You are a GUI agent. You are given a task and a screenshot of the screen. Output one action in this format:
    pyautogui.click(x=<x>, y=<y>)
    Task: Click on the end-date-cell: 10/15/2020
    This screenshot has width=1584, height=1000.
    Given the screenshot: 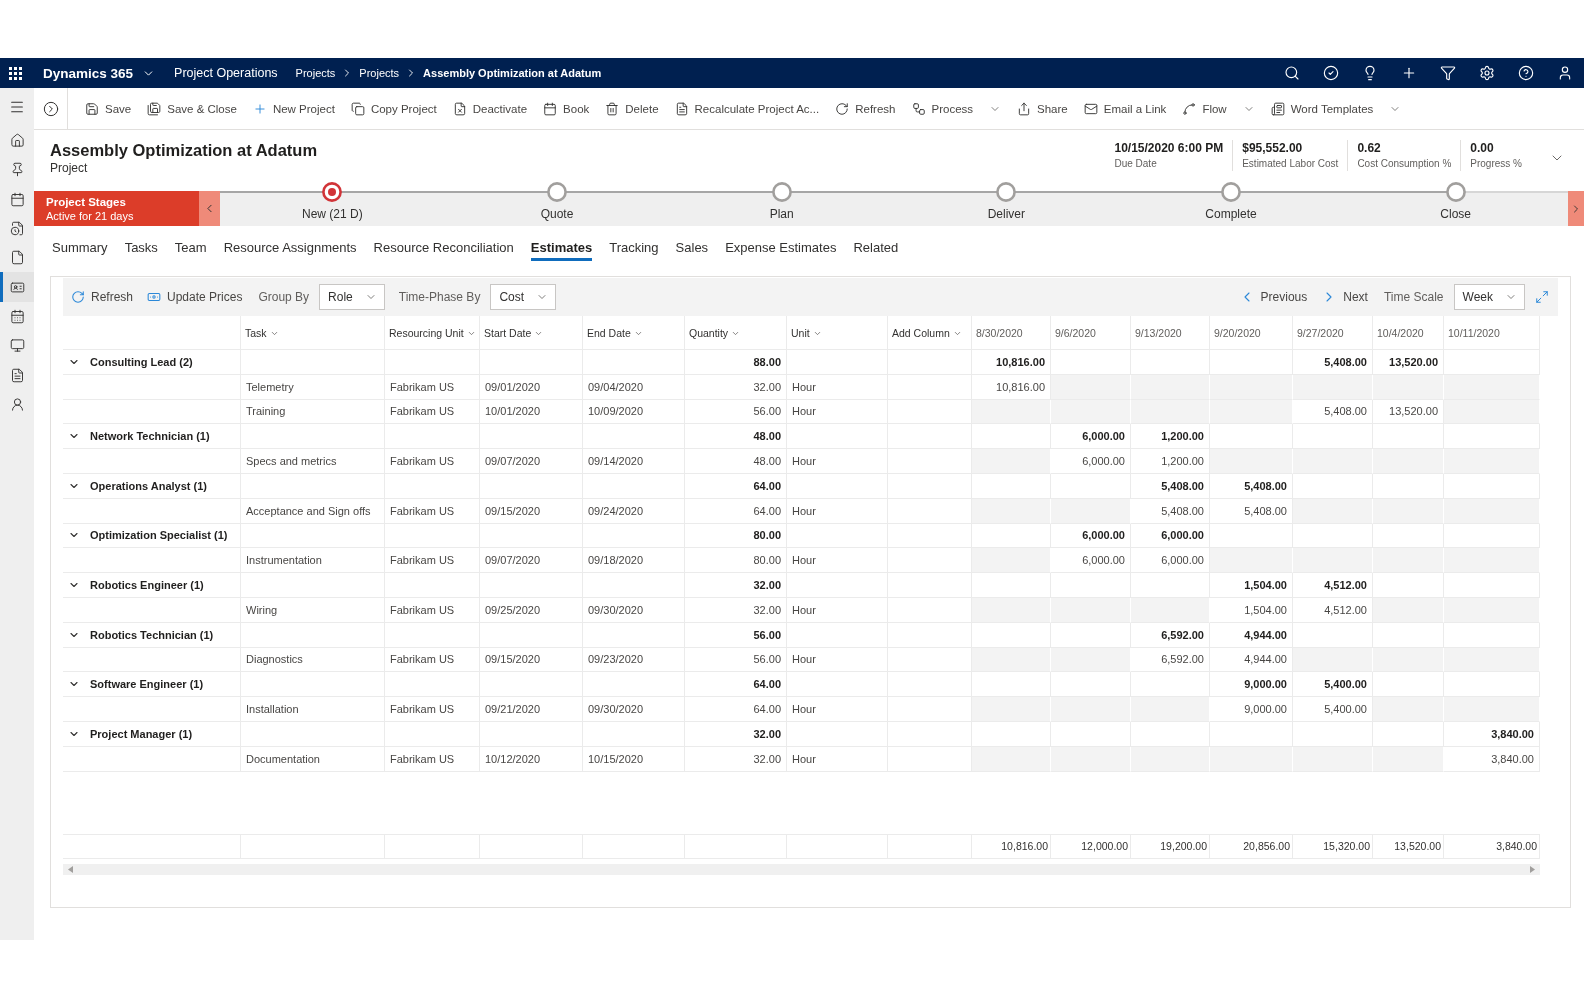 What is the action you would take?
    pyautogui.click(x=634, y=759)
    